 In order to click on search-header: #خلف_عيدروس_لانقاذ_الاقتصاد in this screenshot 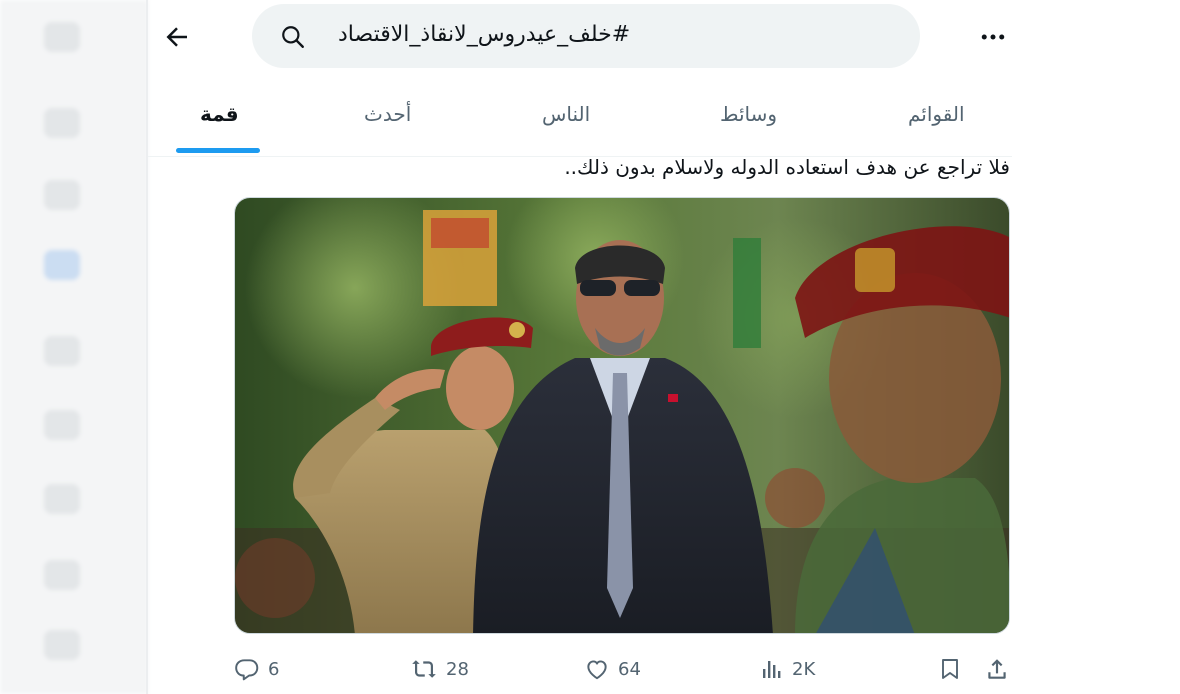, I will do `click(580, 39)`.